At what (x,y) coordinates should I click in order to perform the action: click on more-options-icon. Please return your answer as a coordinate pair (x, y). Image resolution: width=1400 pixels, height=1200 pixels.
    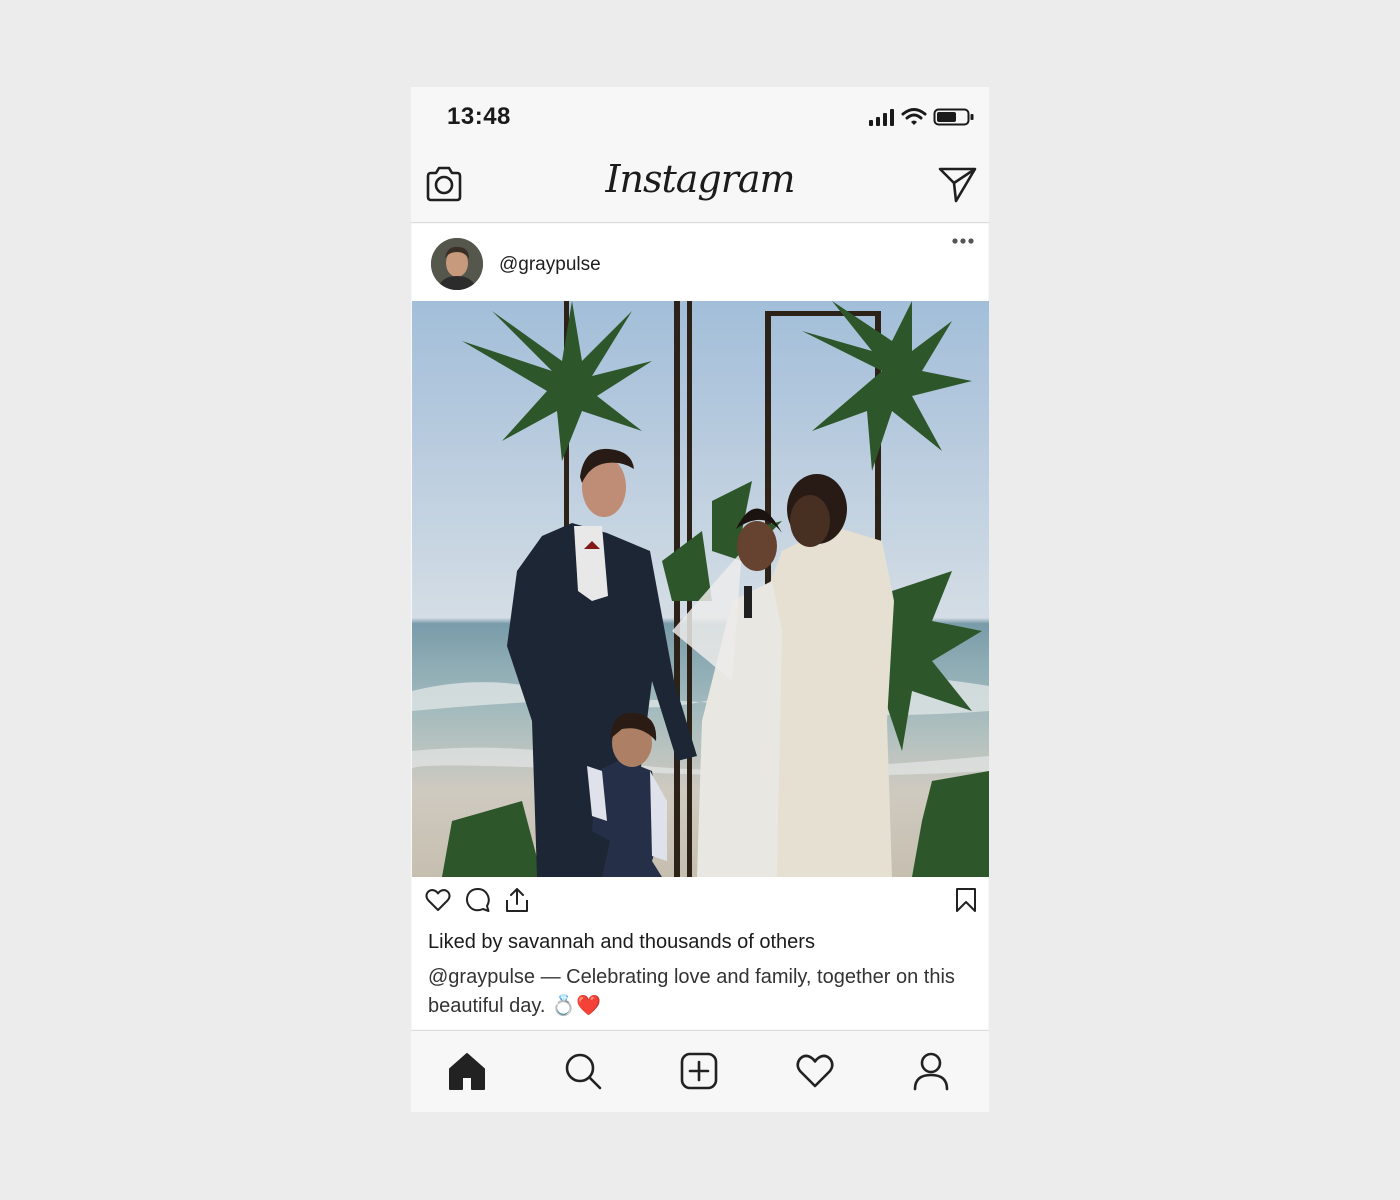
    Looking at the image, I should click on (963, 241).